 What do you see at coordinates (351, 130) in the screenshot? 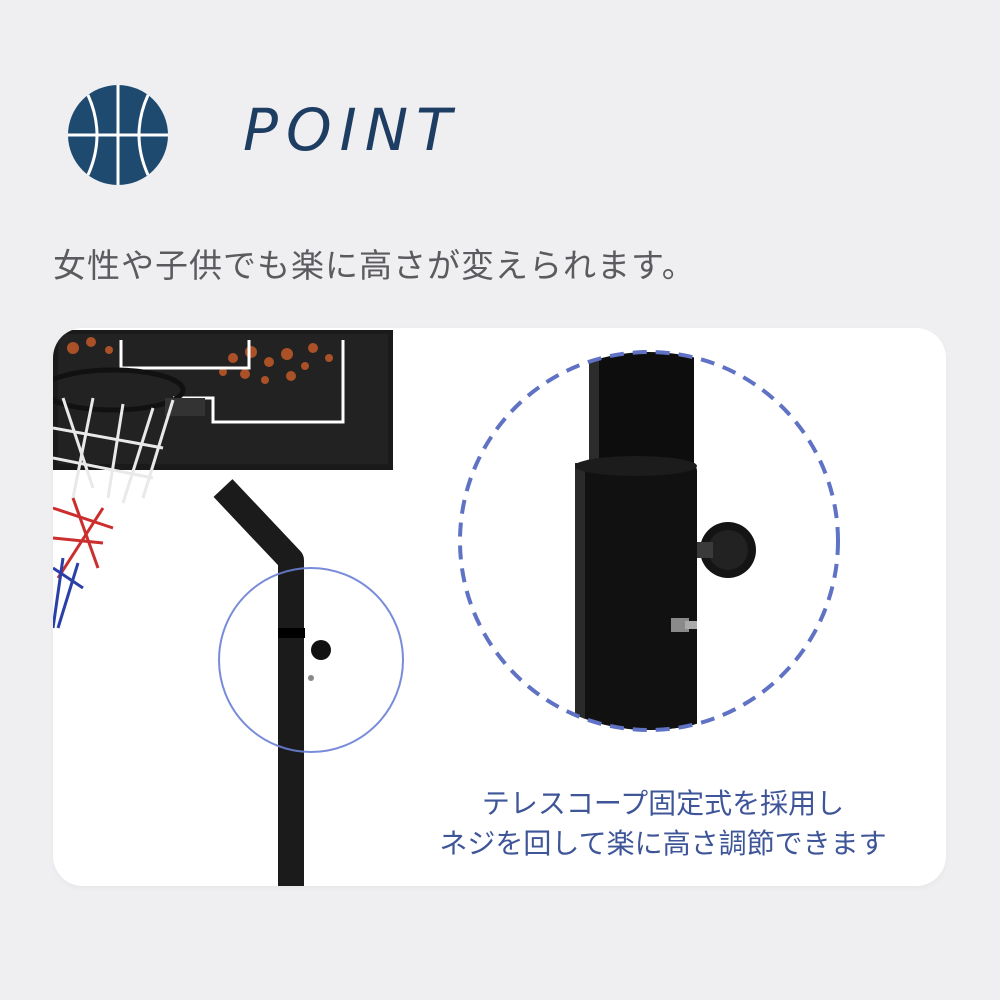
I see `page-title: POINT` at bounding box center [351, 130].